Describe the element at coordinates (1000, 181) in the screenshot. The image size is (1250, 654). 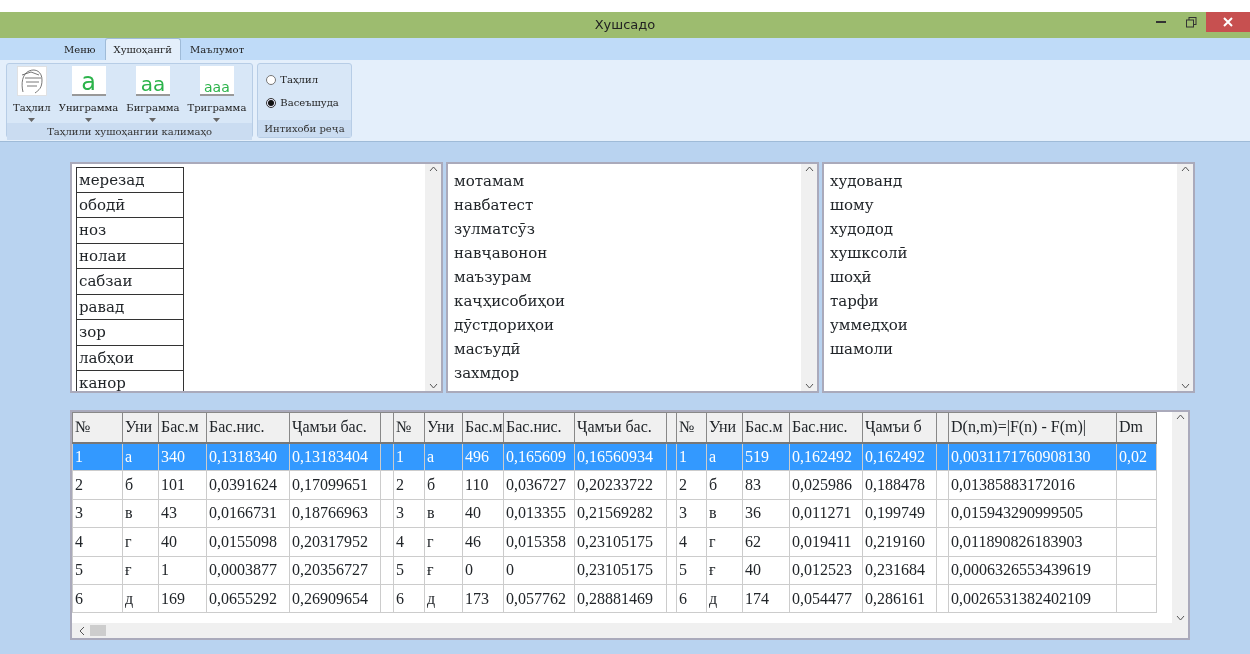
I see `list-item: худованд` at that location.